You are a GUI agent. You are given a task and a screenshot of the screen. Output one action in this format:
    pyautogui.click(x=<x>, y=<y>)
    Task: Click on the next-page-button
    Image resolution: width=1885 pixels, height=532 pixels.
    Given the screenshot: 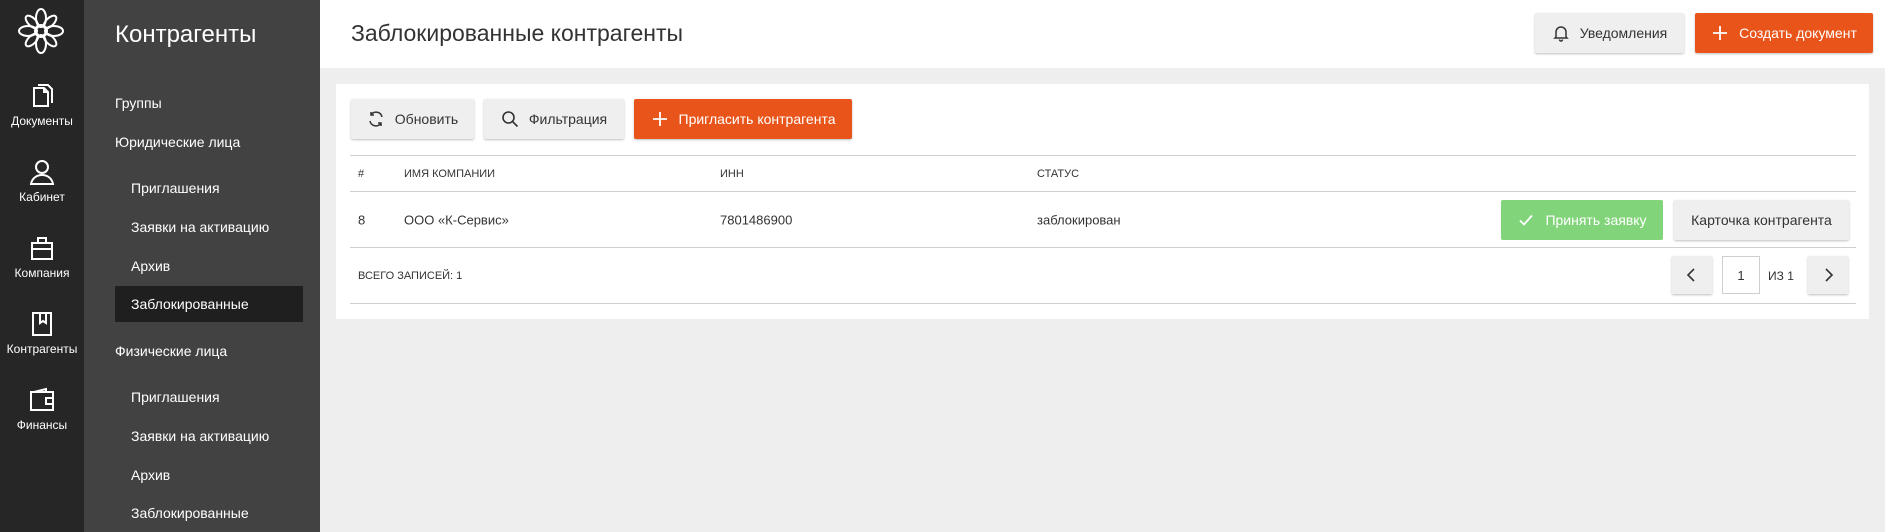 What is the action you would take?
    pyautogui.click(x=1828, y=275)
    